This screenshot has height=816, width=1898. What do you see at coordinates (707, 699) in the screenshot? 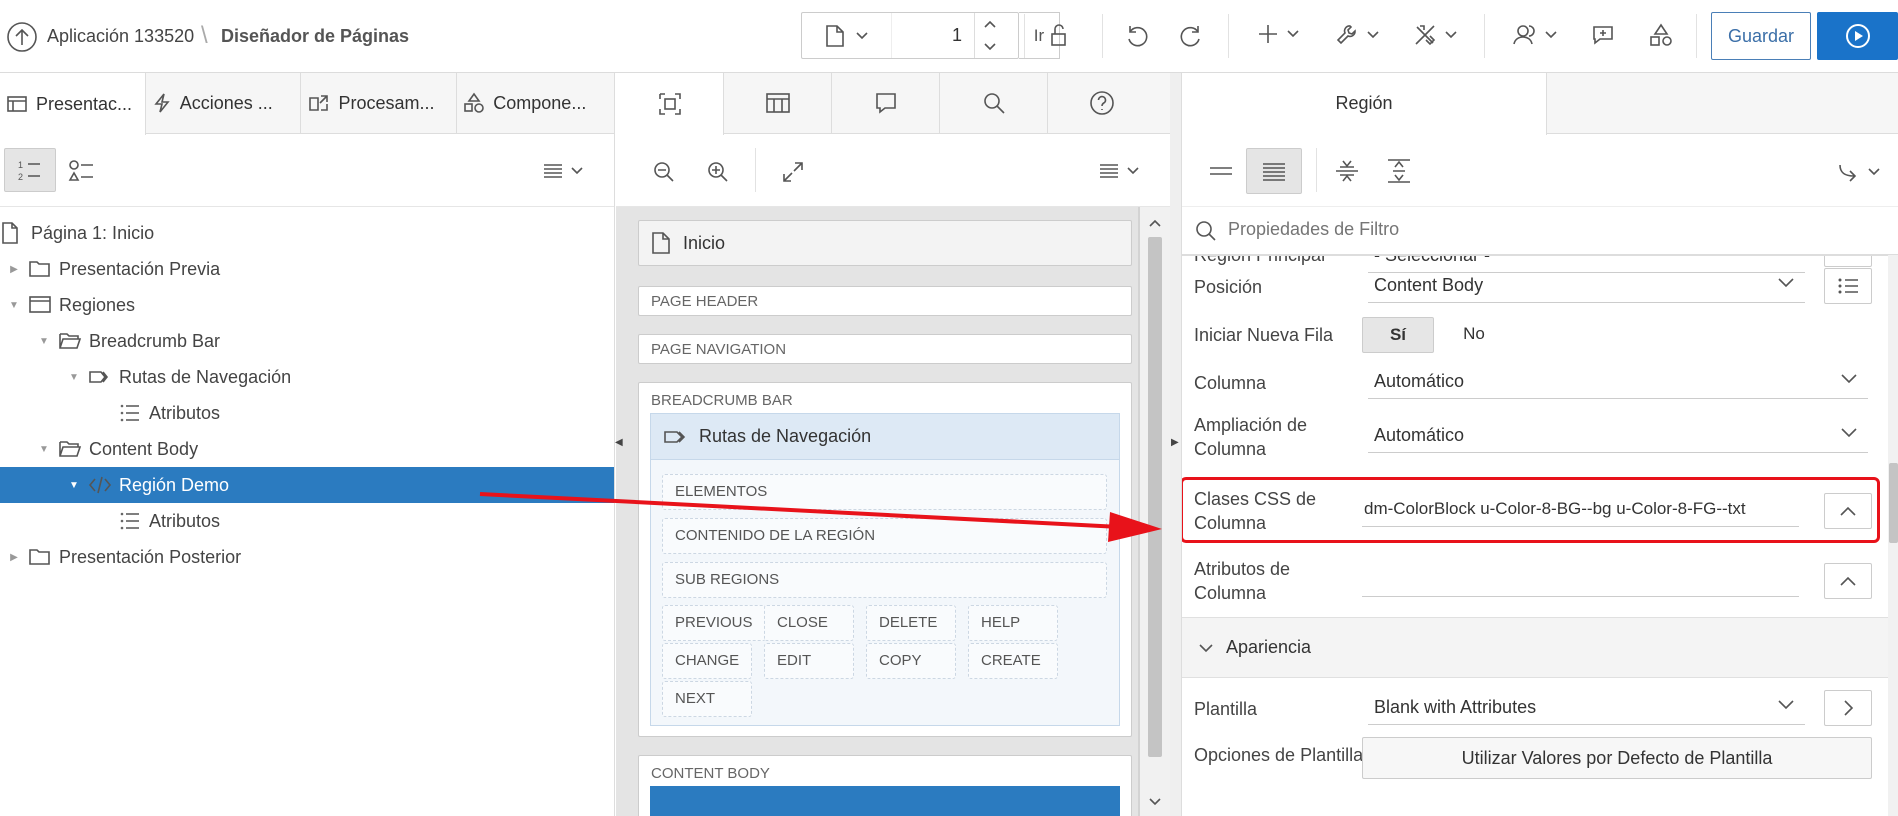
I see `slot-button-next: NEXT` at bounding box center [707, 699].